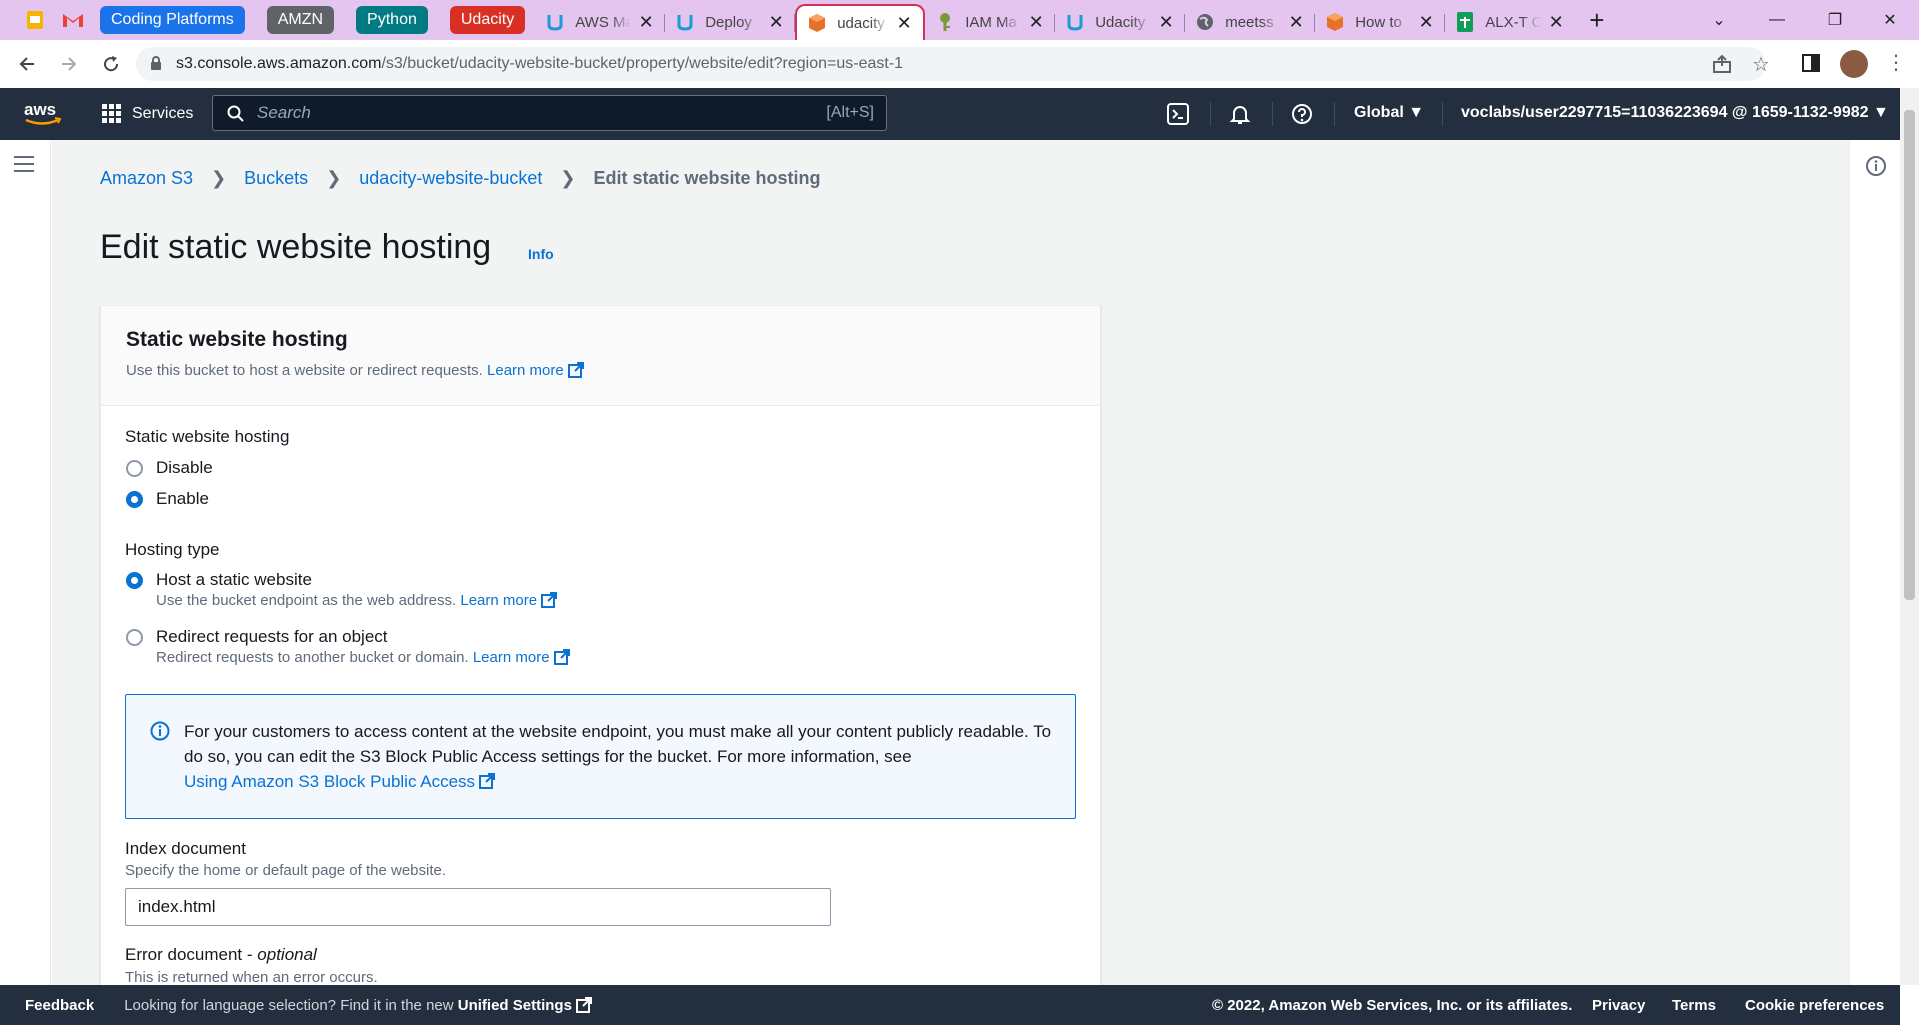 This screenshot has height=1025, width=1919. I want to click on index-document-input, so click(478, 907).